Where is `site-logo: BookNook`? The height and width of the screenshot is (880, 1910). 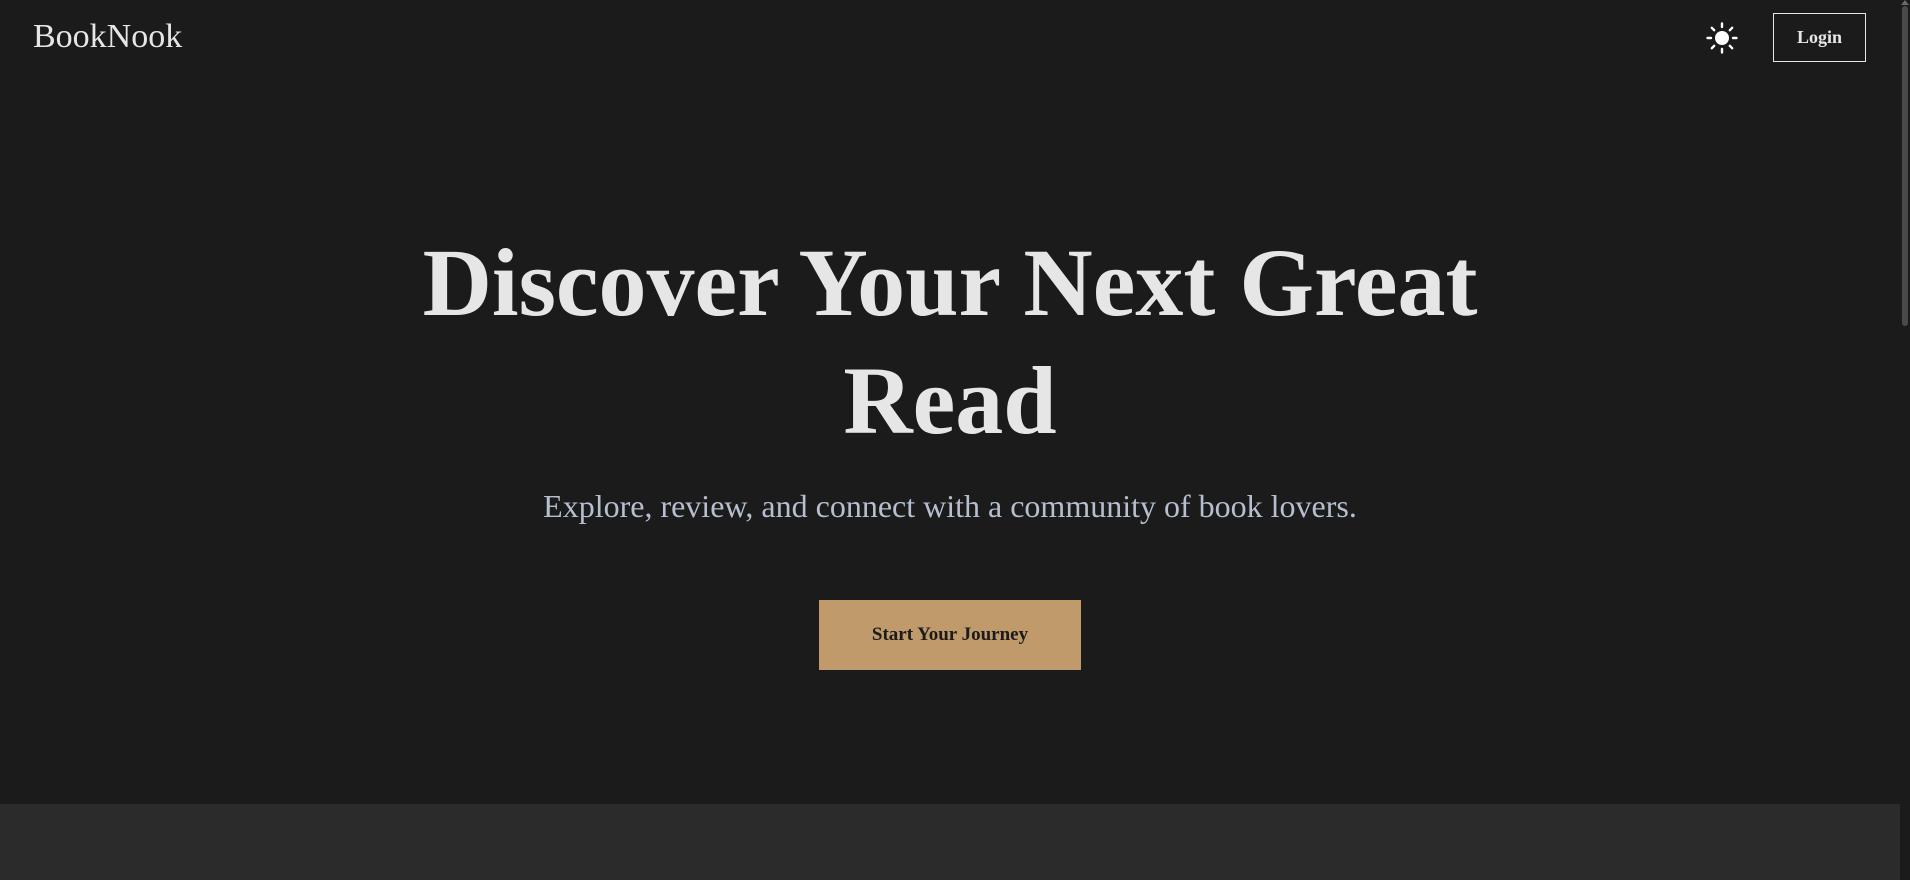 site-logo: BookNook is located at coordinates (107, 37).